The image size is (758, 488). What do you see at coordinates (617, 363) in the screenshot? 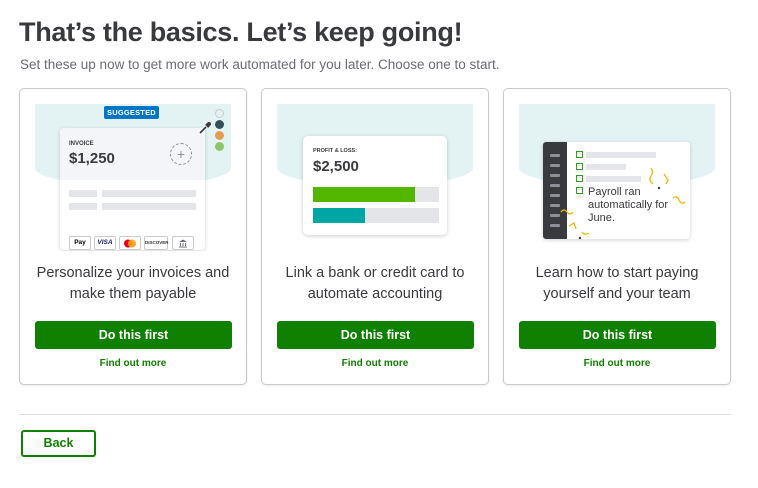
I see `payroll-find-out-more-link: Find out more` at bounding box center [617, 363].